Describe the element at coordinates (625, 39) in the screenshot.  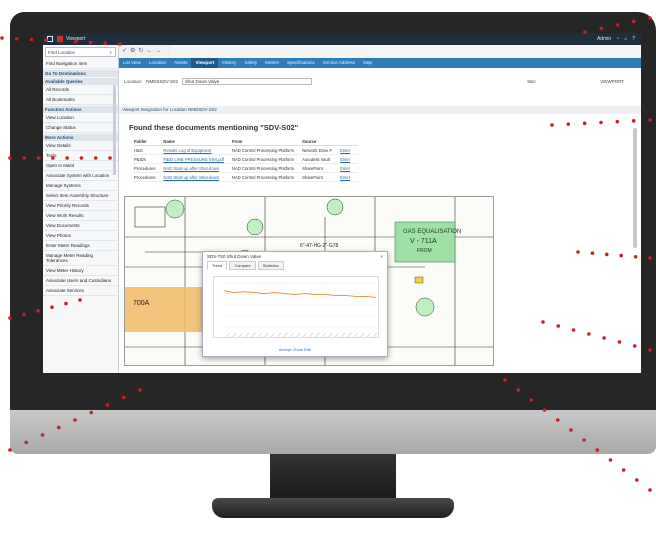
I see `home-icon: ⌂` at that location.